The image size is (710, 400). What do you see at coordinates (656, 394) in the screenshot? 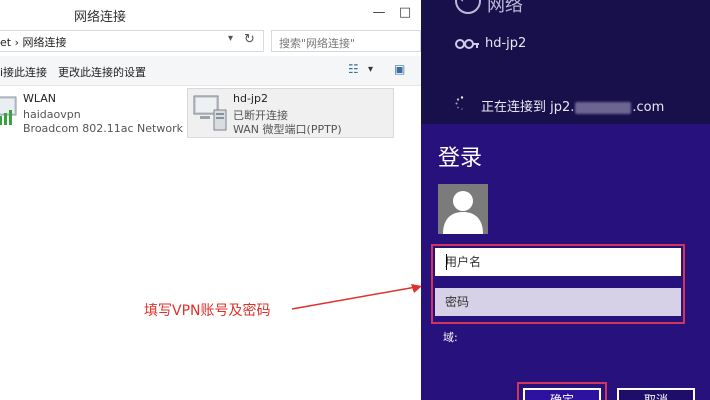
I see `cancel-button: 取消` at bounding box center [656, 394].